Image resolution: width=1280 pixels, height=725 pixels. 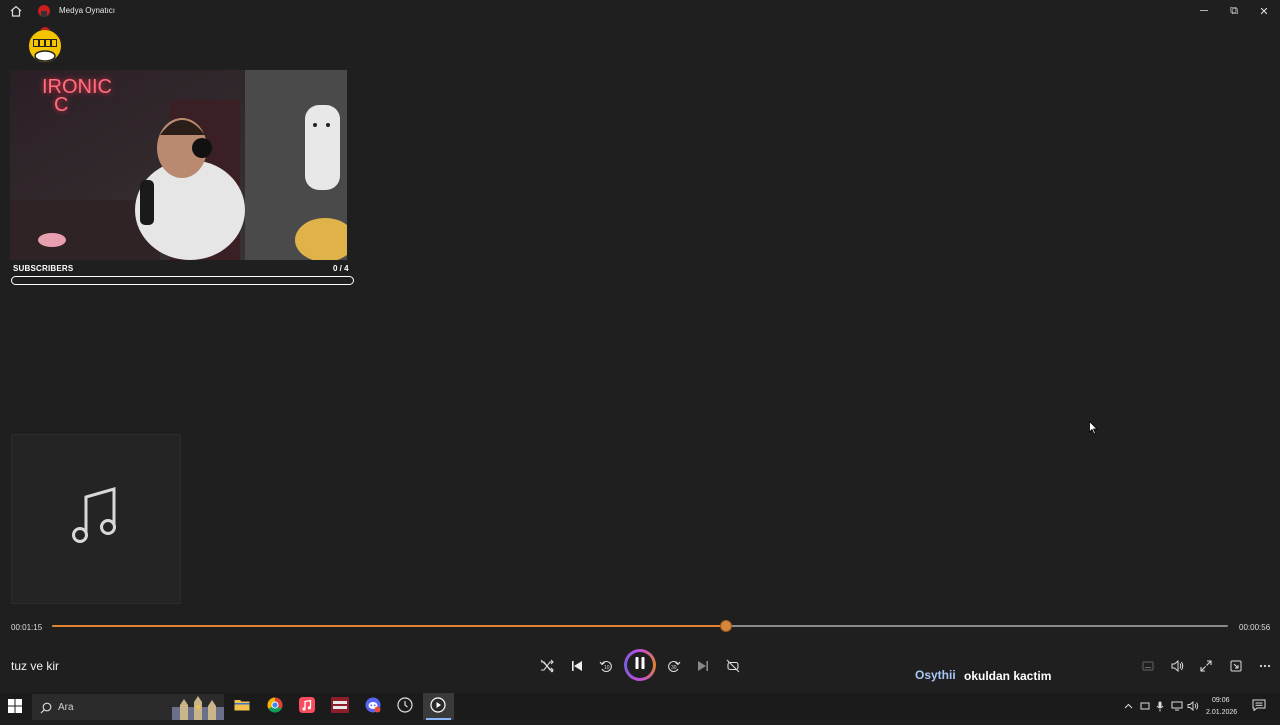 I want to click on pause-button-inner, so click(x=640, y=665).